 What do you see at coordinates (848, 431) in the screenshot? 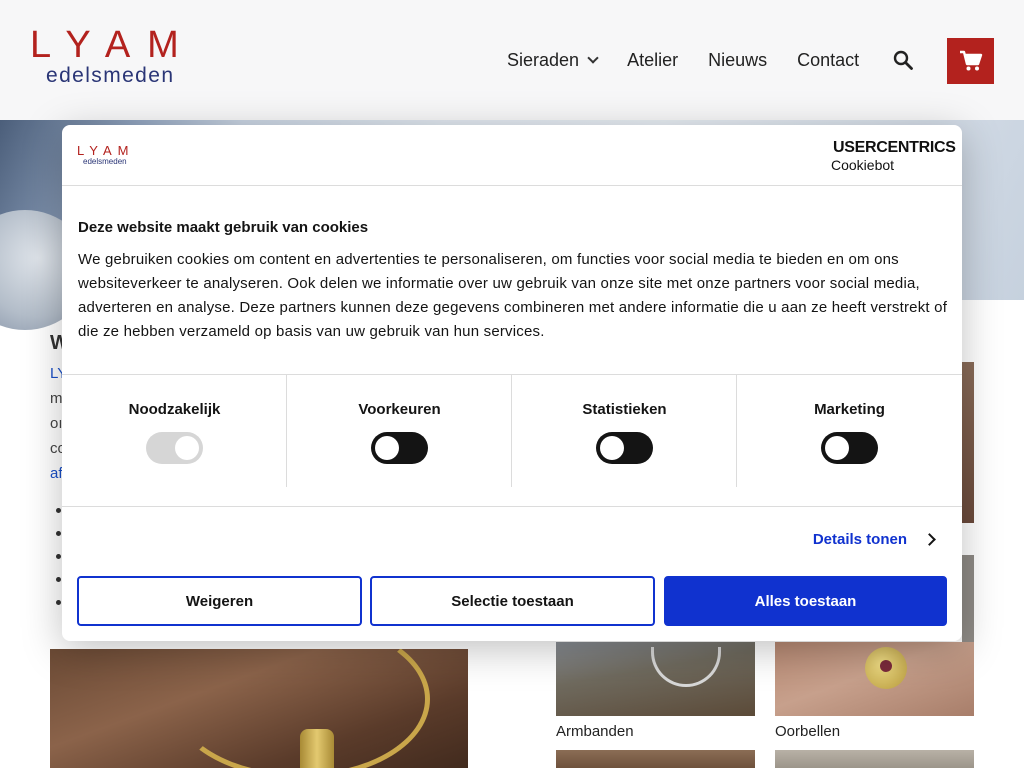
I see `category-marketing: Marketing` at bounding box center [848, 431].